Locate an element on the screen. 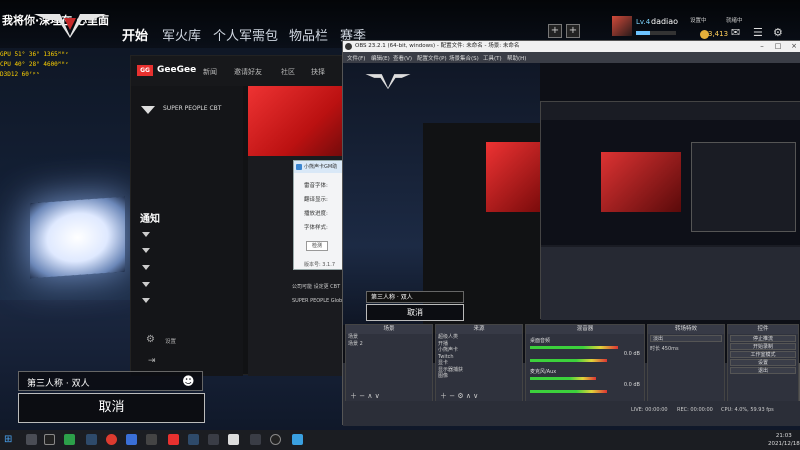 The image size is (800, 450). chrome-icon is located at coordinates (111, 439).